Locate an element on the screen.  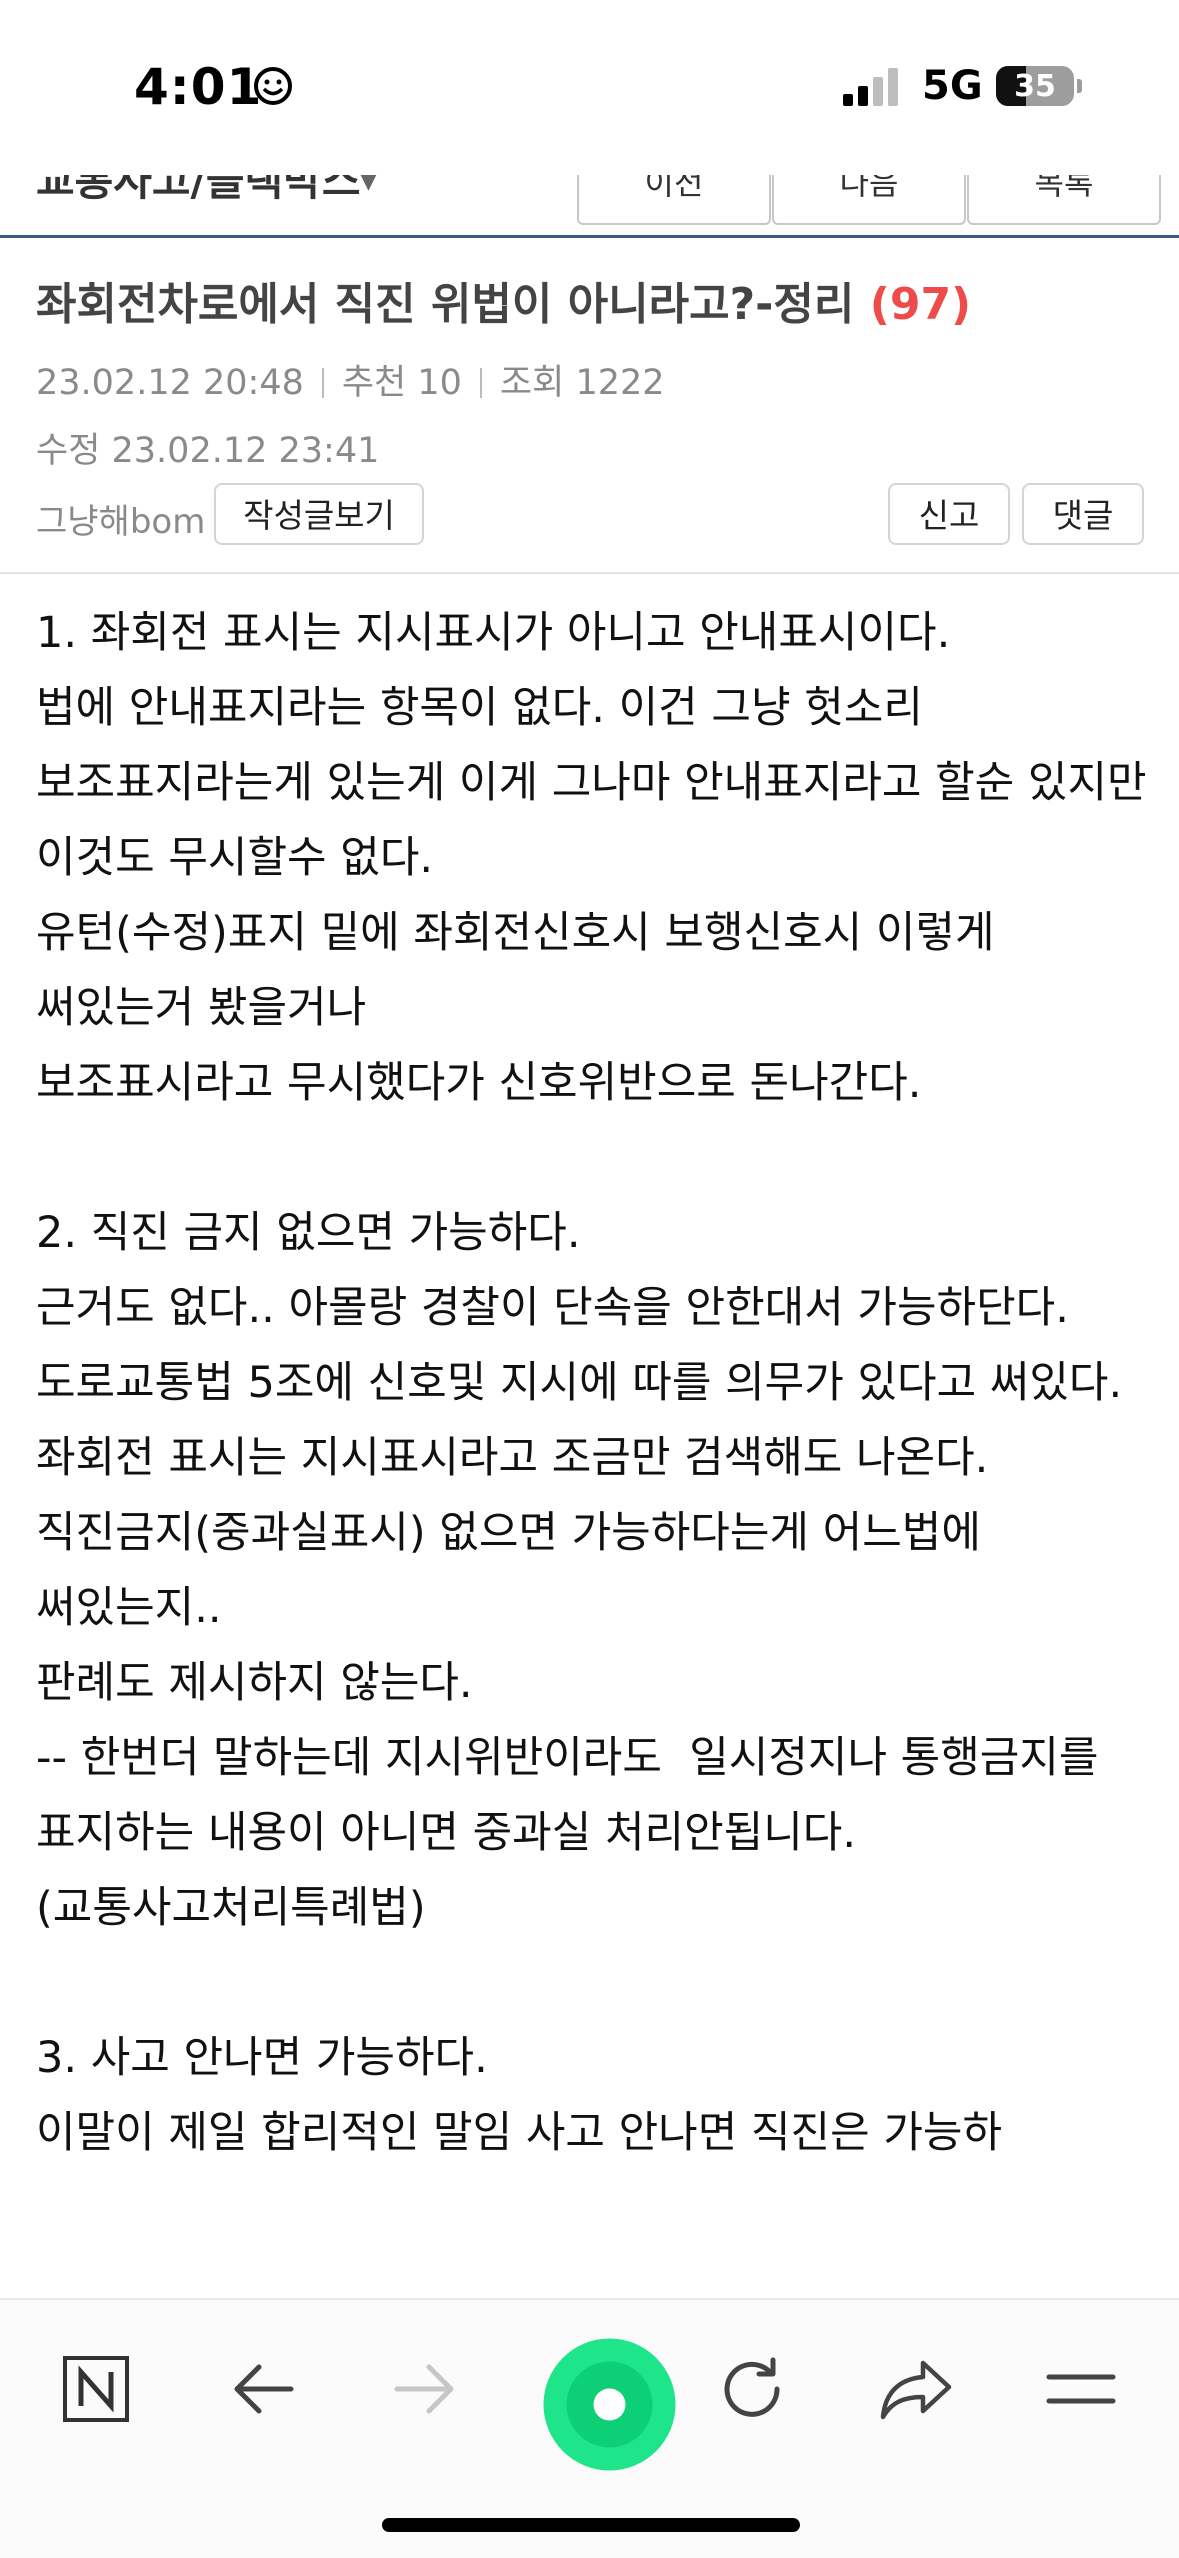
signal-icon is located at coordinates (870, 87).